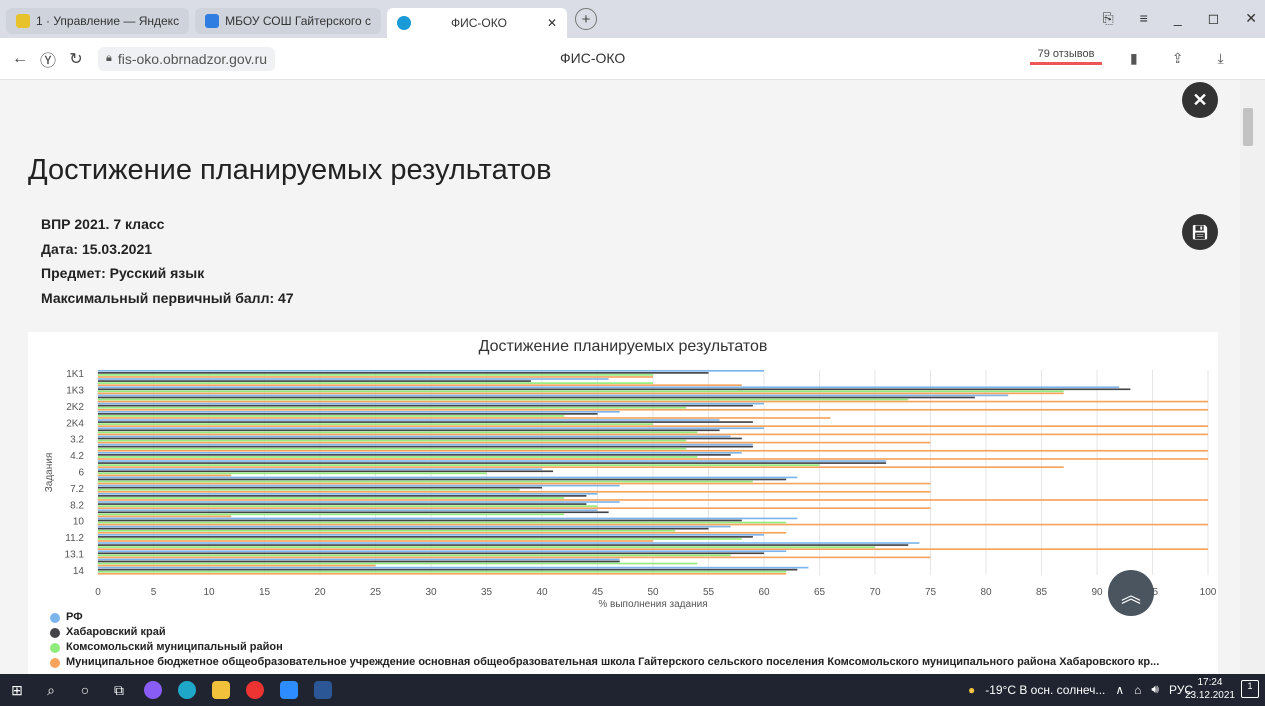 The image size is (1265, 706). Describe the element at coordinates (51, 690) in the screenshot. I see `search-icon: ⌕` at that location.